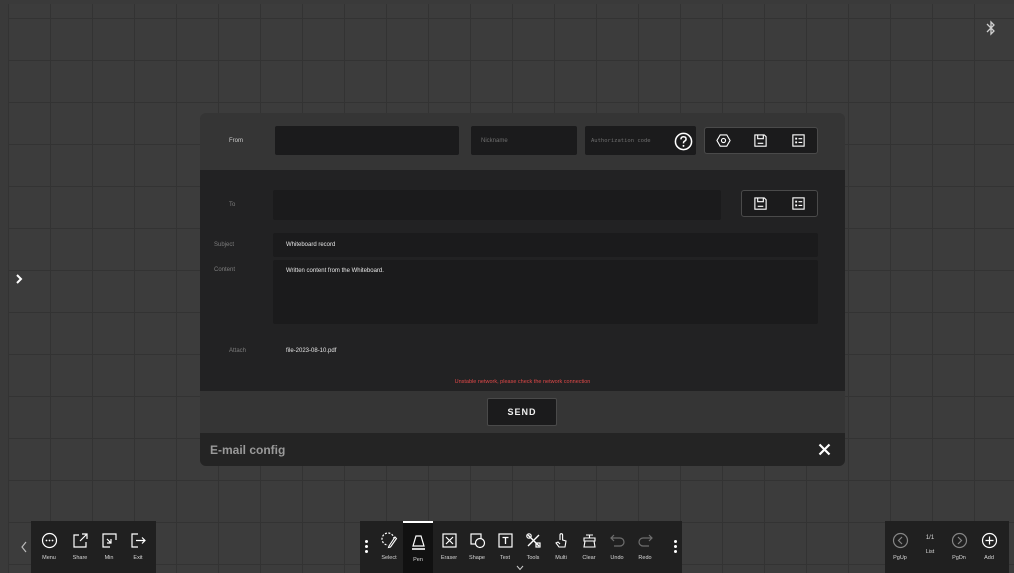  What do you see at coordinates (824, 449) in the screenshot?
I see `close-icon` at bounding box center [824, 449].